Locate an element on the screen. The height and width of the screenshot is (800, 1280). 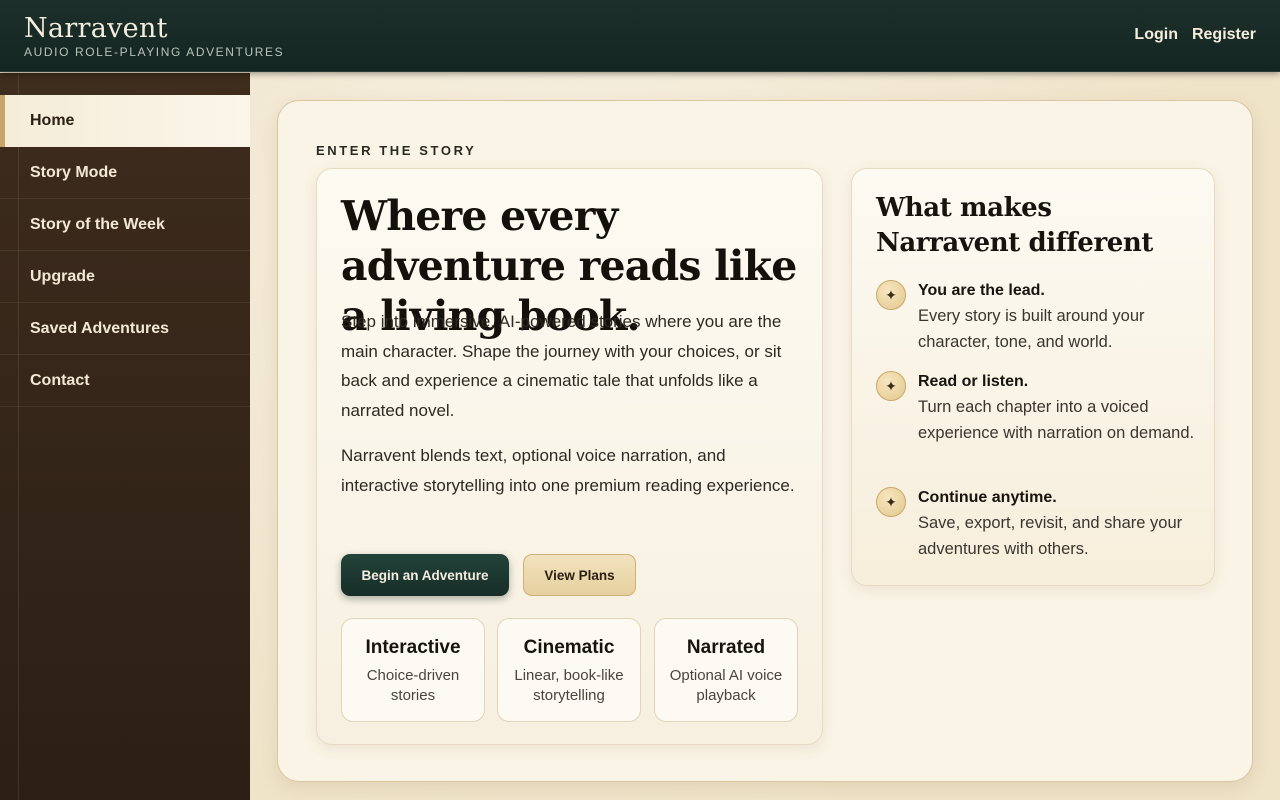
sidebar-item-label: Story Mode is located at coordinates (74, 172).